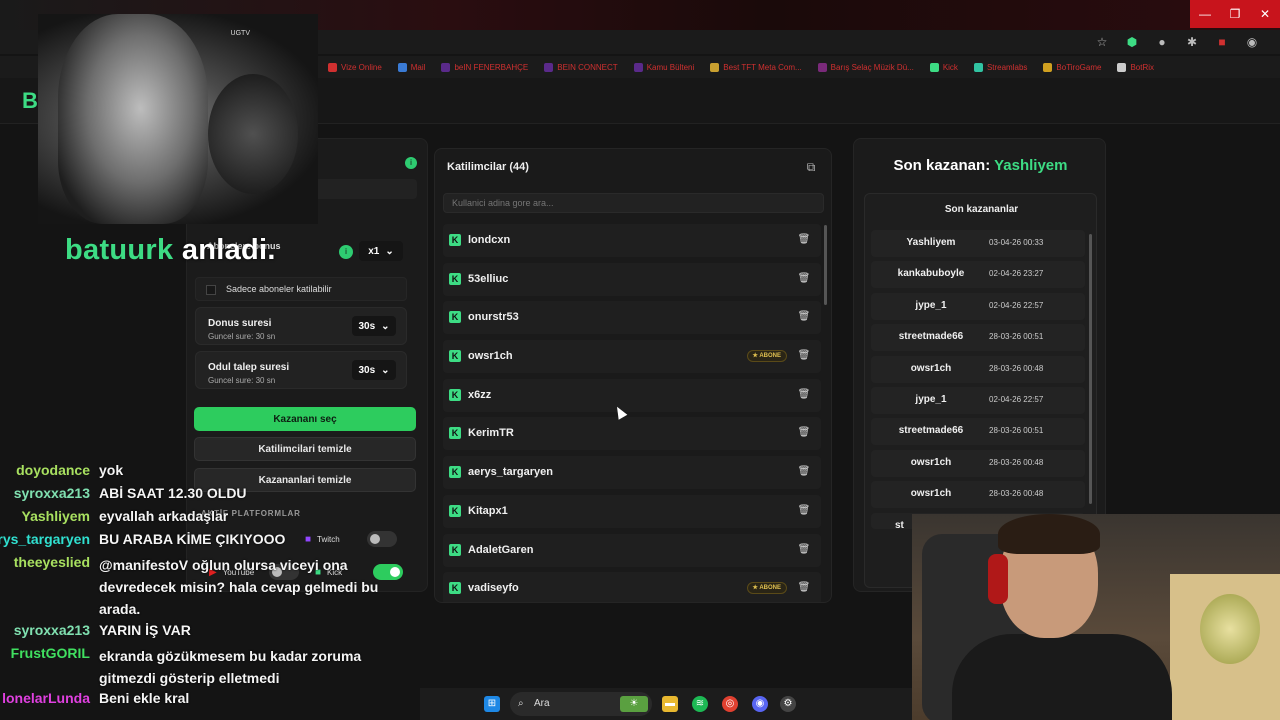 The height and width of the screenshot is (720, 1280). What do you see at coordinates (1016, 337) in the screenshot?
I see `winner-date: 28-03-26 00:51` at bounding box center [1016, 337].